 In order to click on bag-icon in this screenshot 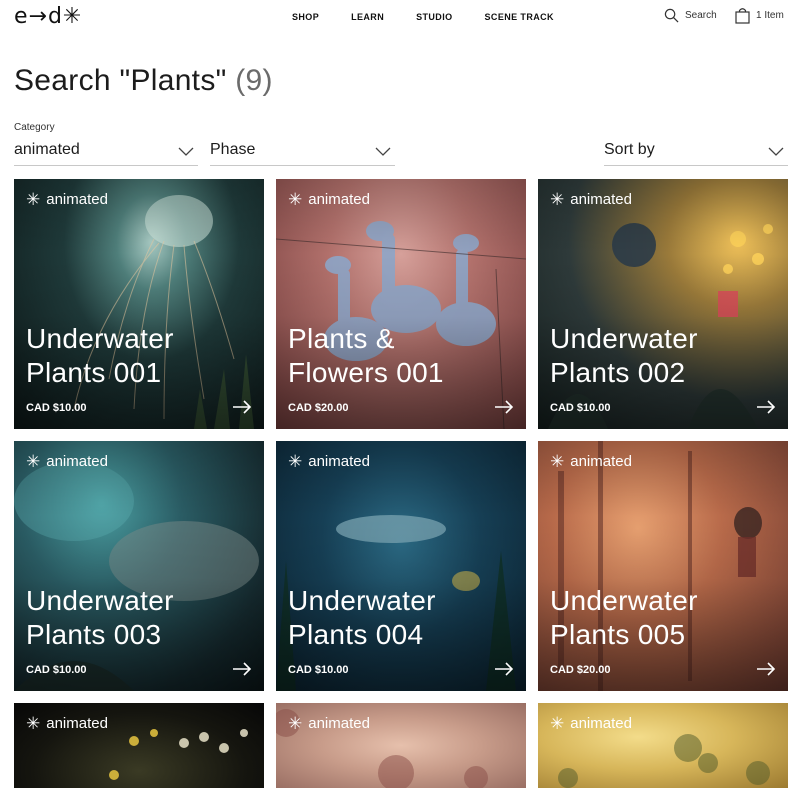, I will do `click(742, 16)`.